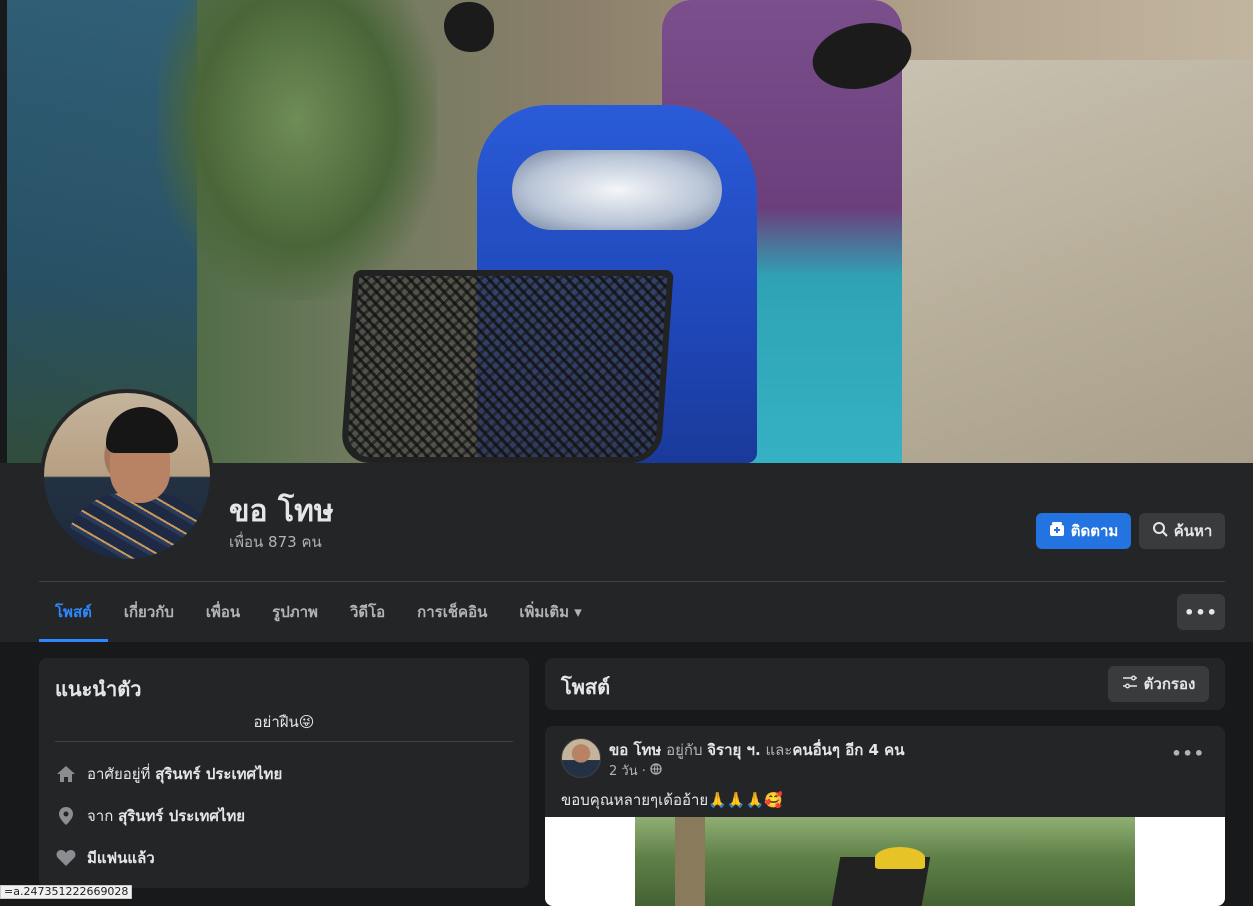  What do you see at coordinates (672, 800) in the screenshot?
I see `post-text: ขอบคุณหลายๆเด้ออ้าย🙏🙏🙏🥰` at bounding box center [672, 800].